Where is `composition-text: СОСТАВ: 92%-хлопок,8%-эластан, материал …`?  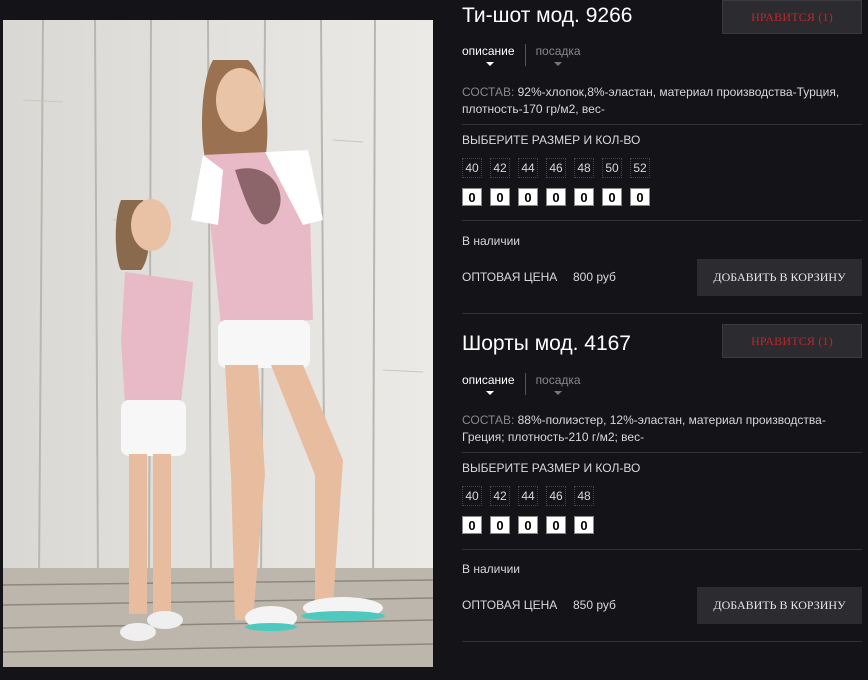
composition-text: СОСТАВ: 92%-хлопок,8%-эластан, материал … is located at coordinates (662, 101).